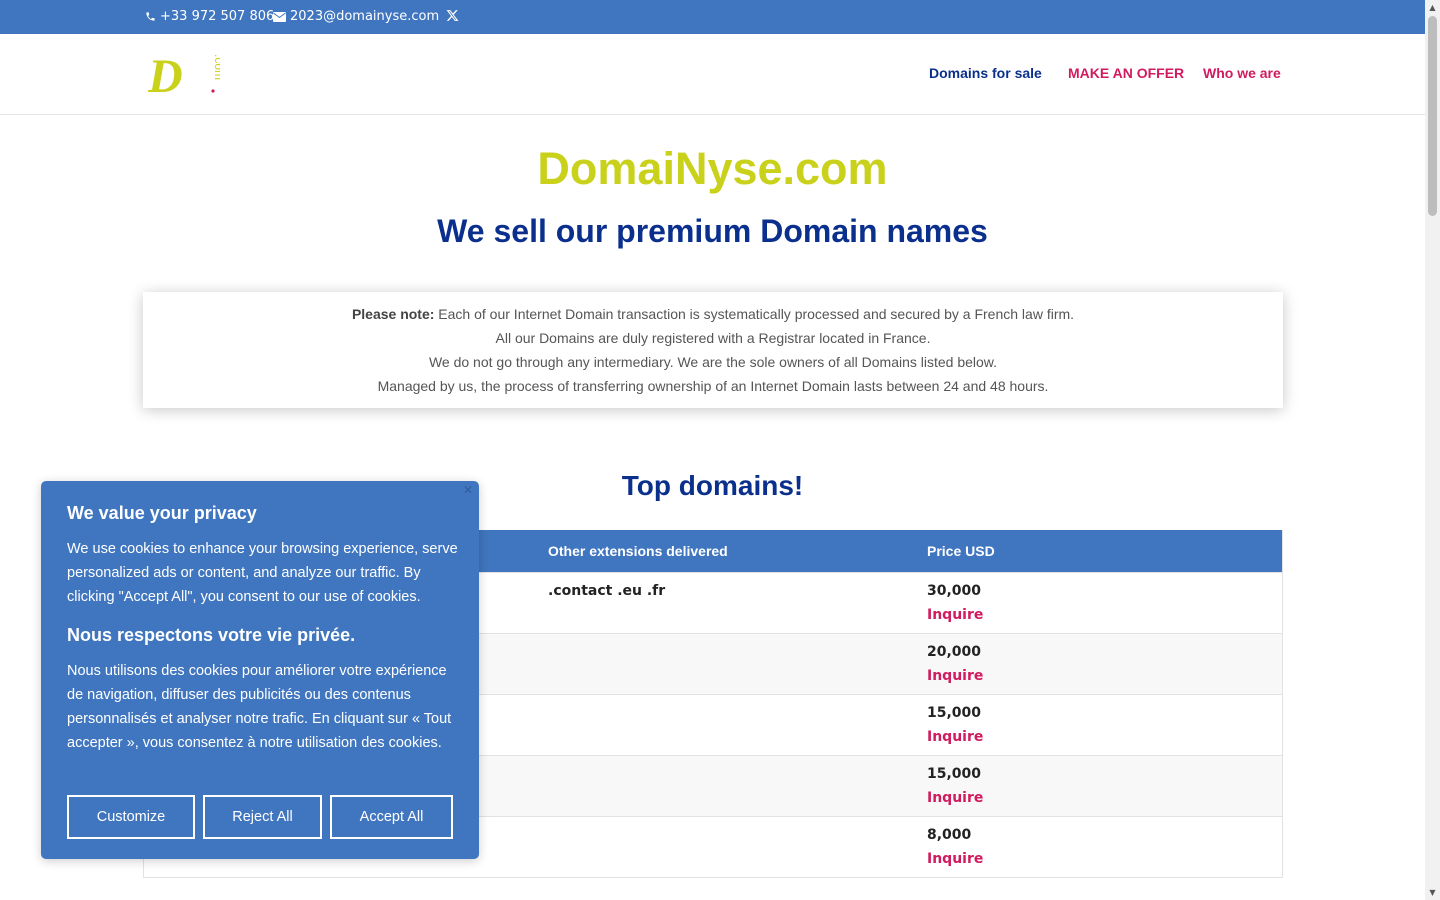 The image size is (1440, 900). What do you see at coordinates (262, 817) in the screenshot?
I see `reject-all-button: Reject All` at bounding box center [262, 817].